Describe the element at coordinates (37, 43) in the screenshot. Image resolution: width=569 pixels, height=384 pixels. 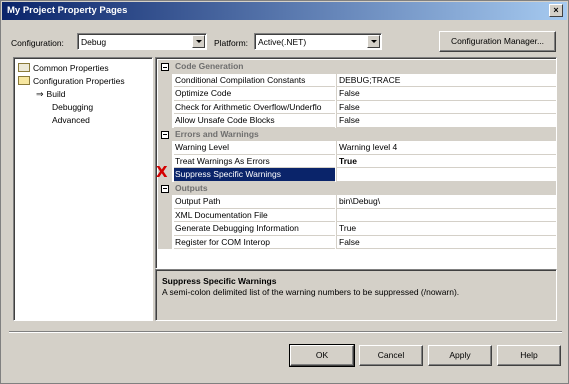
I see `configuration-label: Configuration:` at that location.